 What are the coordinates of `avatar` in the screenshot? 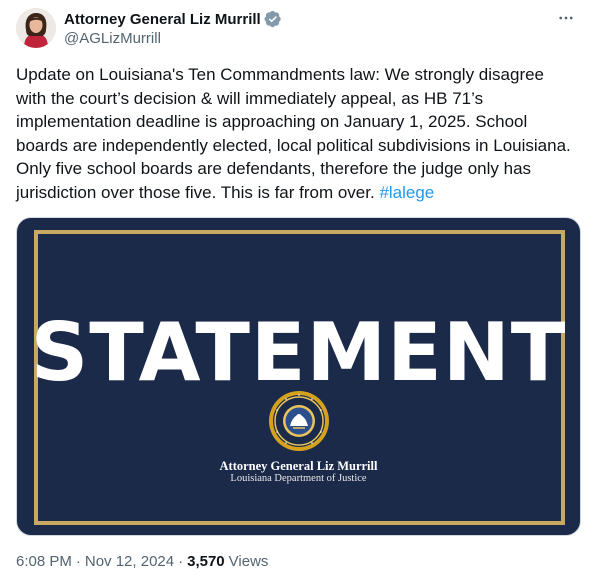 It's located at (36, 28).